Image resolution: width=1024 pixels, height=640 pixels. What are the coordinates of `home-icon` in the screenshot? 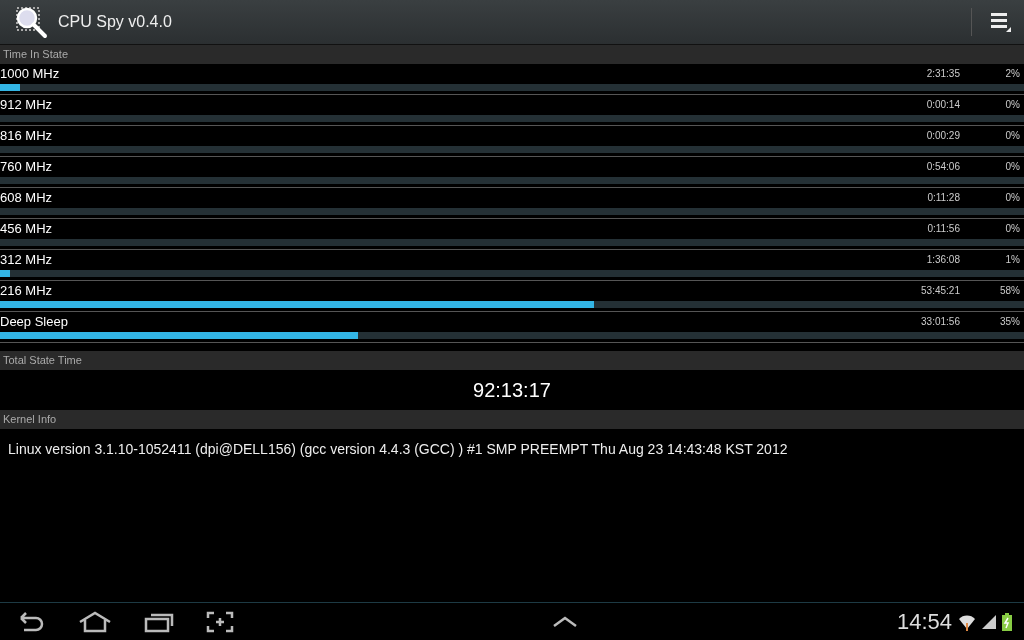 It's located at (95, 621).